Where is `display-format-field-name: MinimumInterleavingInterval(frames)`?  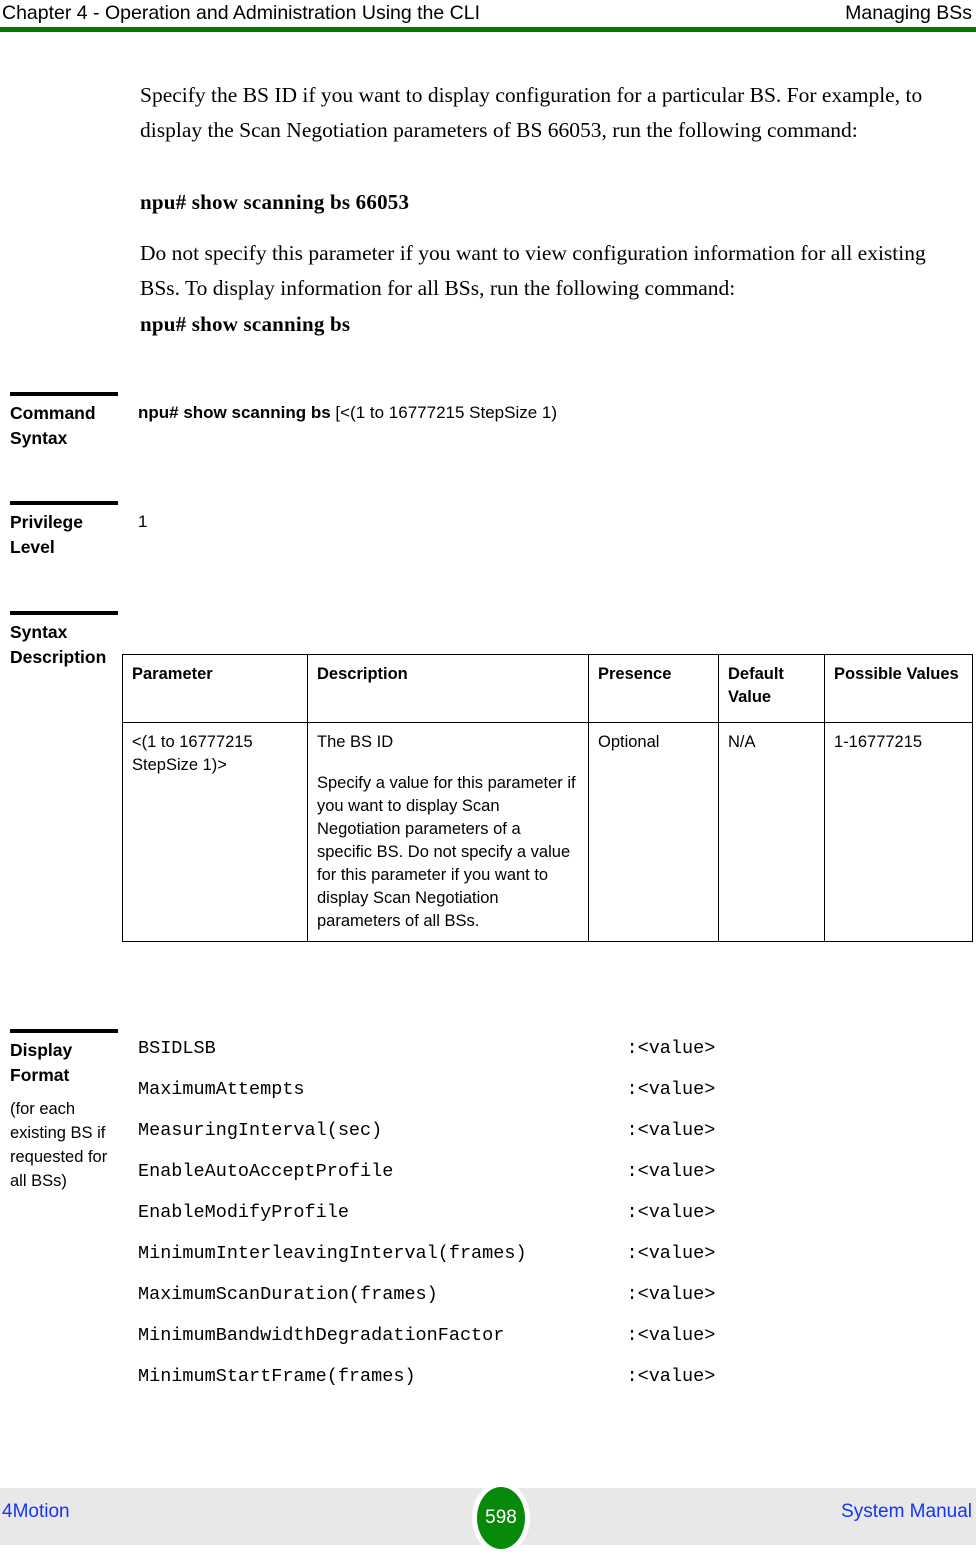 display-format-field-name: MinimumInterleavingInterval(frames) is located at coordinates (332, 1253).